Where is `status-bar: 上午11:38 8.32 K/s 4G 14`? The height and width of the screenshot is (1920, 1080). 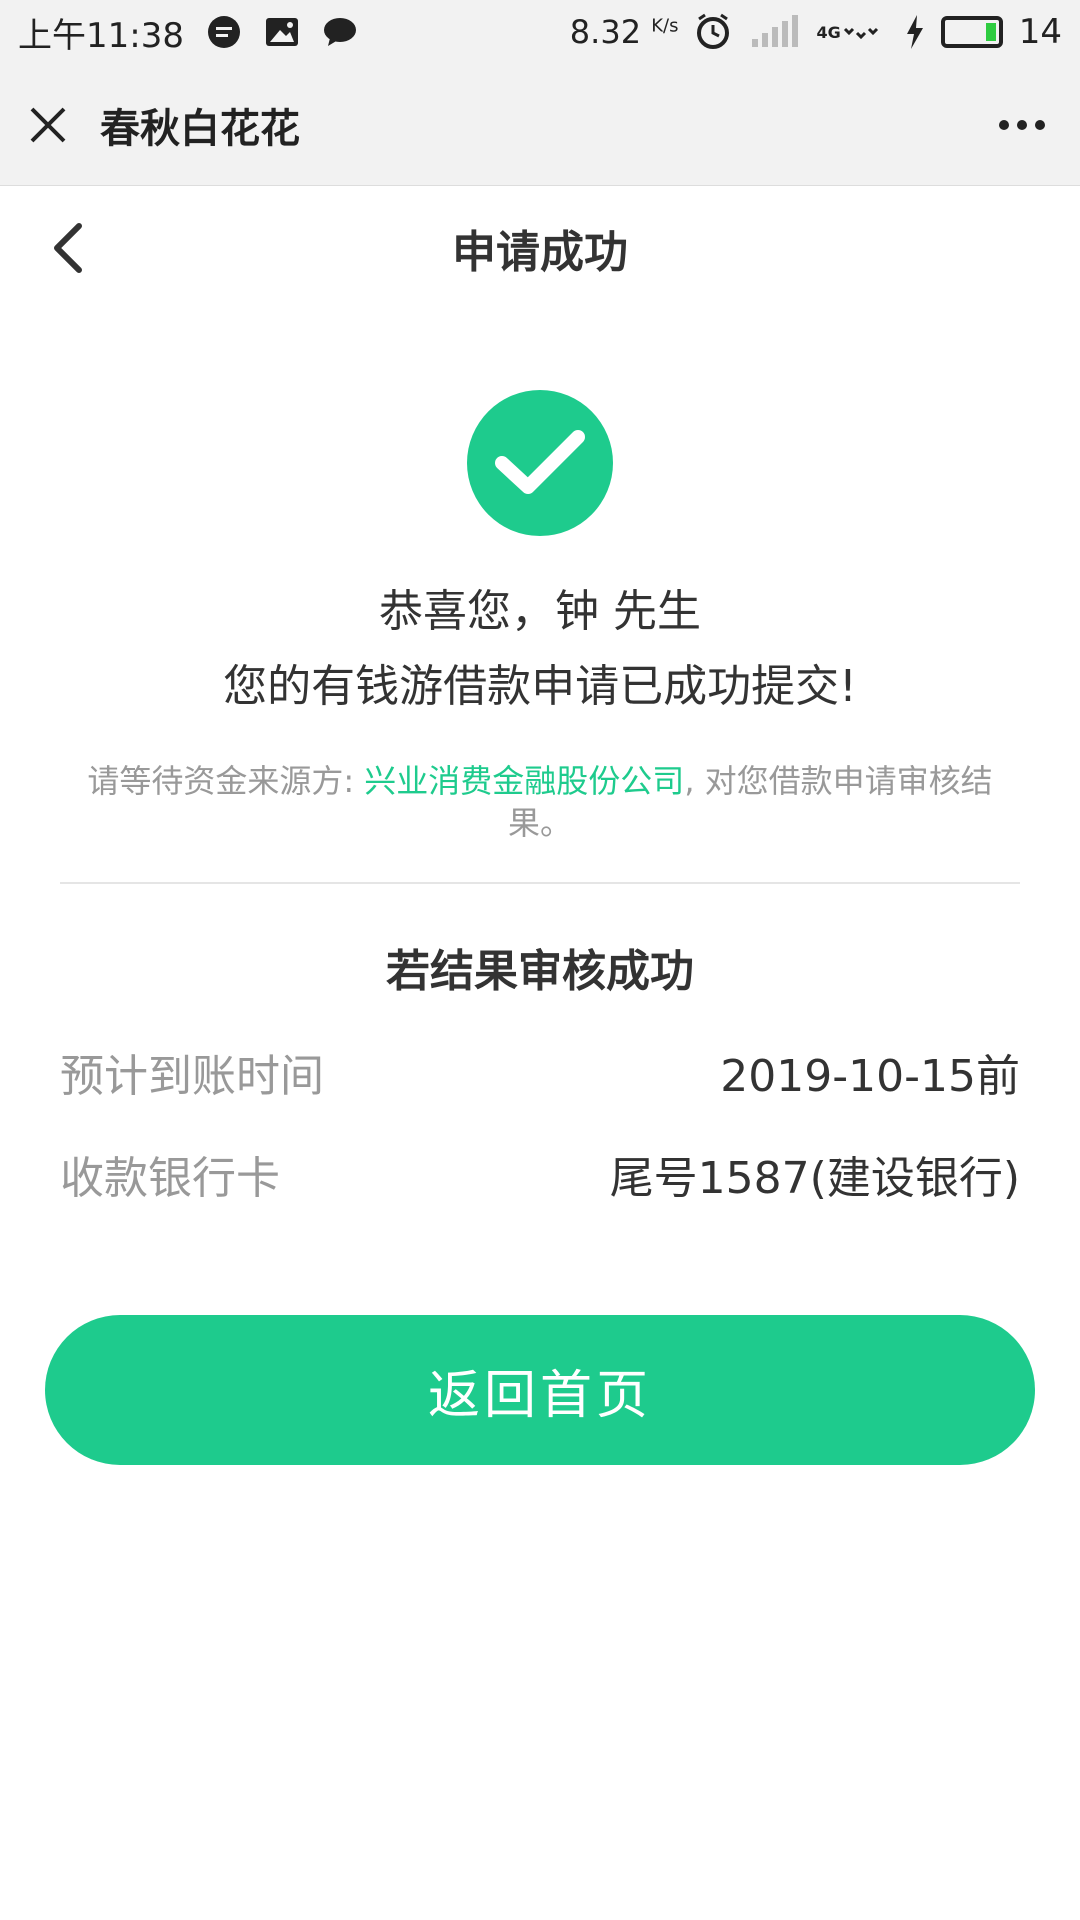 status-bar: 上午11:38 8.32 K/s 4G 14 is located at coordinates (540, 32).